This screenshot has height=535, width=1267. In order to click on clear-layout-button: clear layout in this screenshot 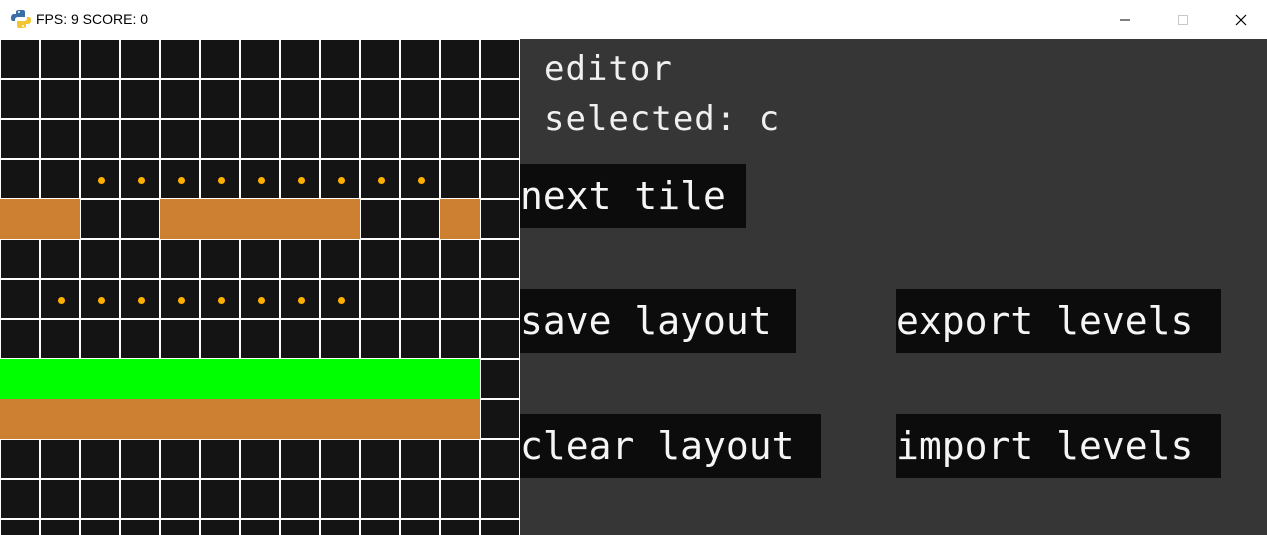, I will do `click(670, 446)`.